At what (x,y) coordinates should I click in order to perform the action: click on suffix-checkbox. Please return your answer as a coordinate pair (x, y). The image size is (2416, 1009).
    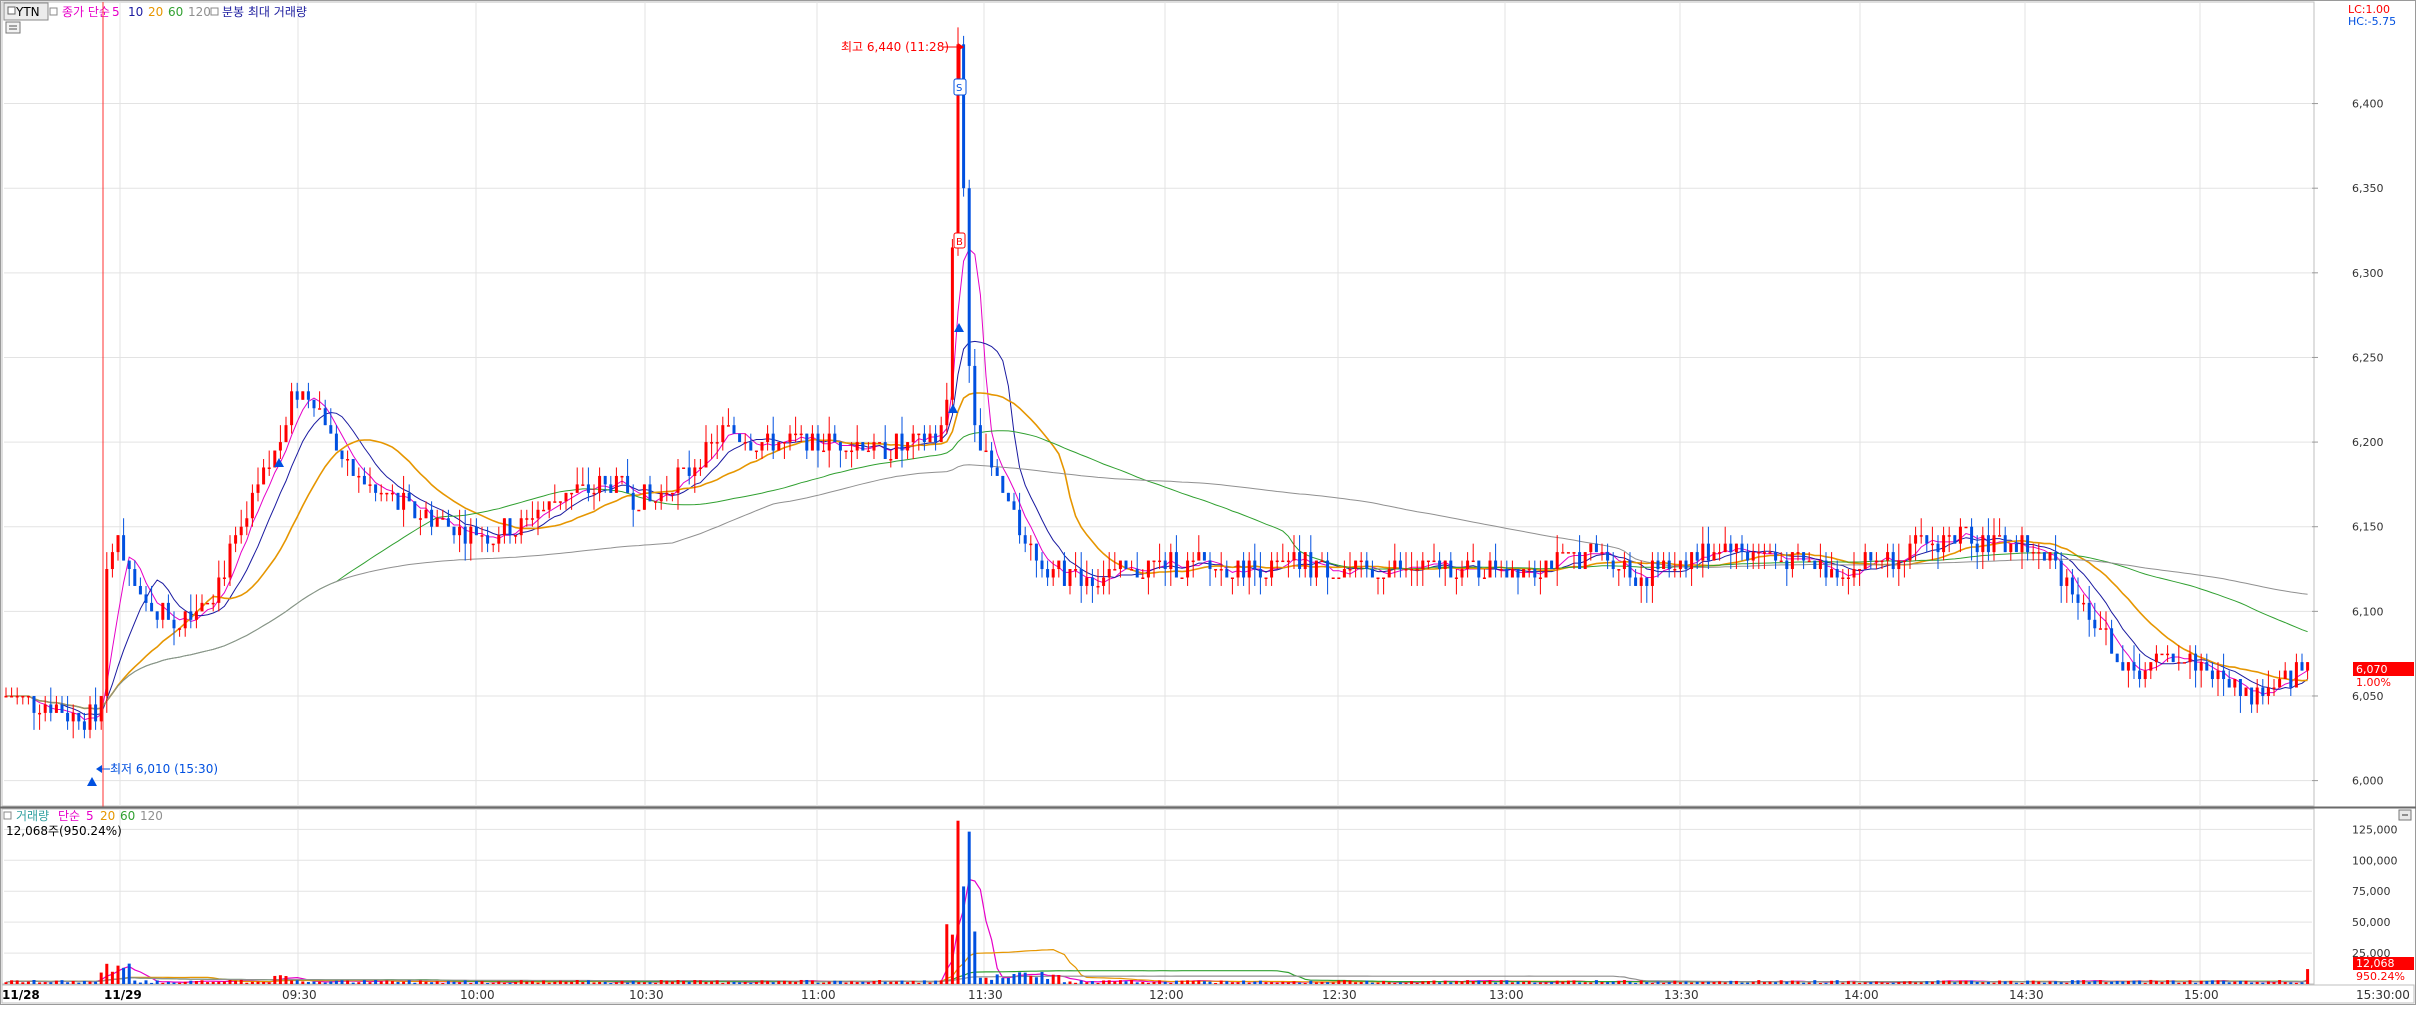
    Looking at the image, I should click on (214, 11).